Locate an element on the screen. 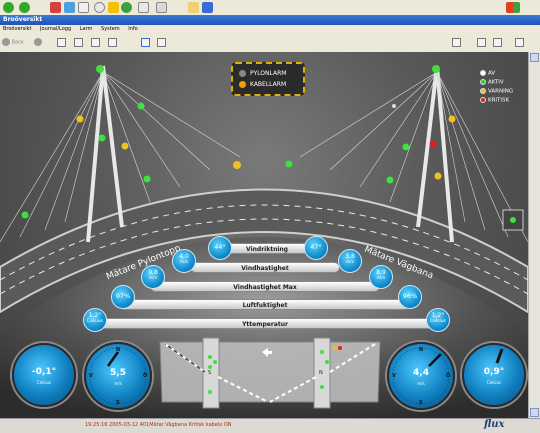 The image size is (540, 433). brand-logo: flux is located at coordinates (494, 424).